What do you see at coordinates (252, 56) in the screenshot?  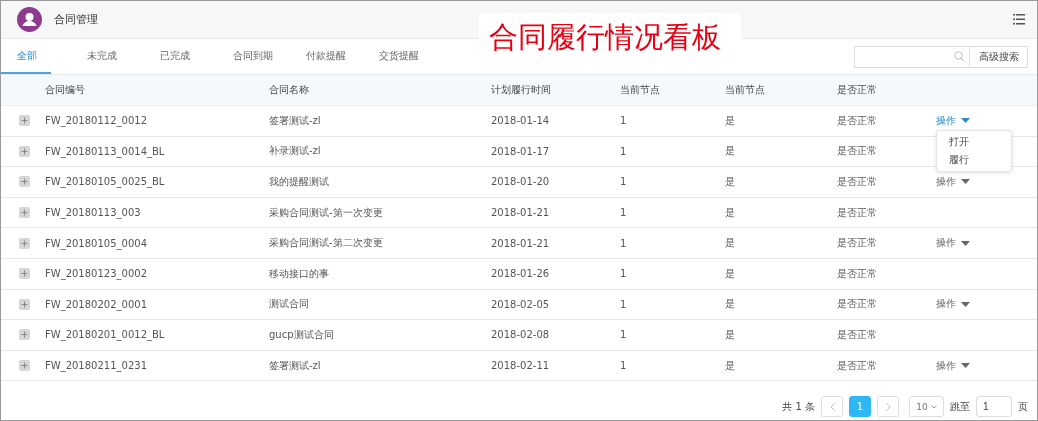 I see `tab: 合同到期` at bounding box center [252, 56].